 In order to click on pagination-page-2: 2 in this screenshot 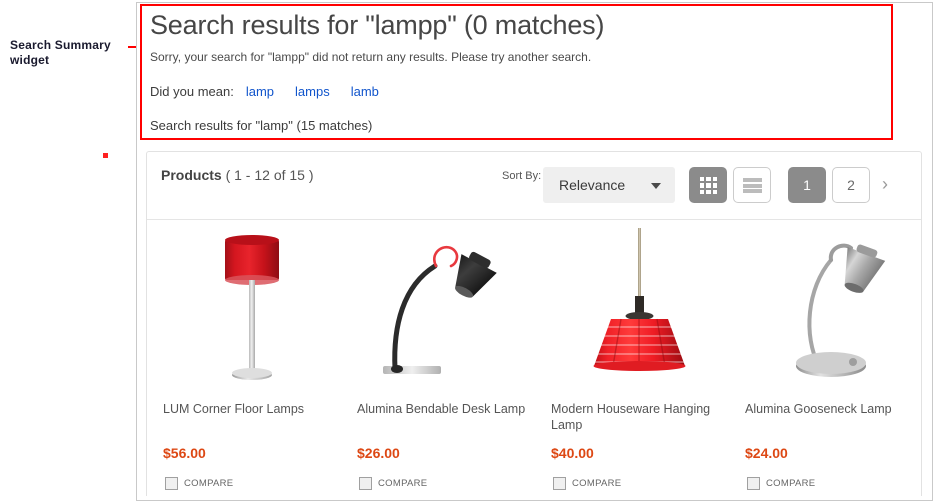, I will do `click(851, 185)`.